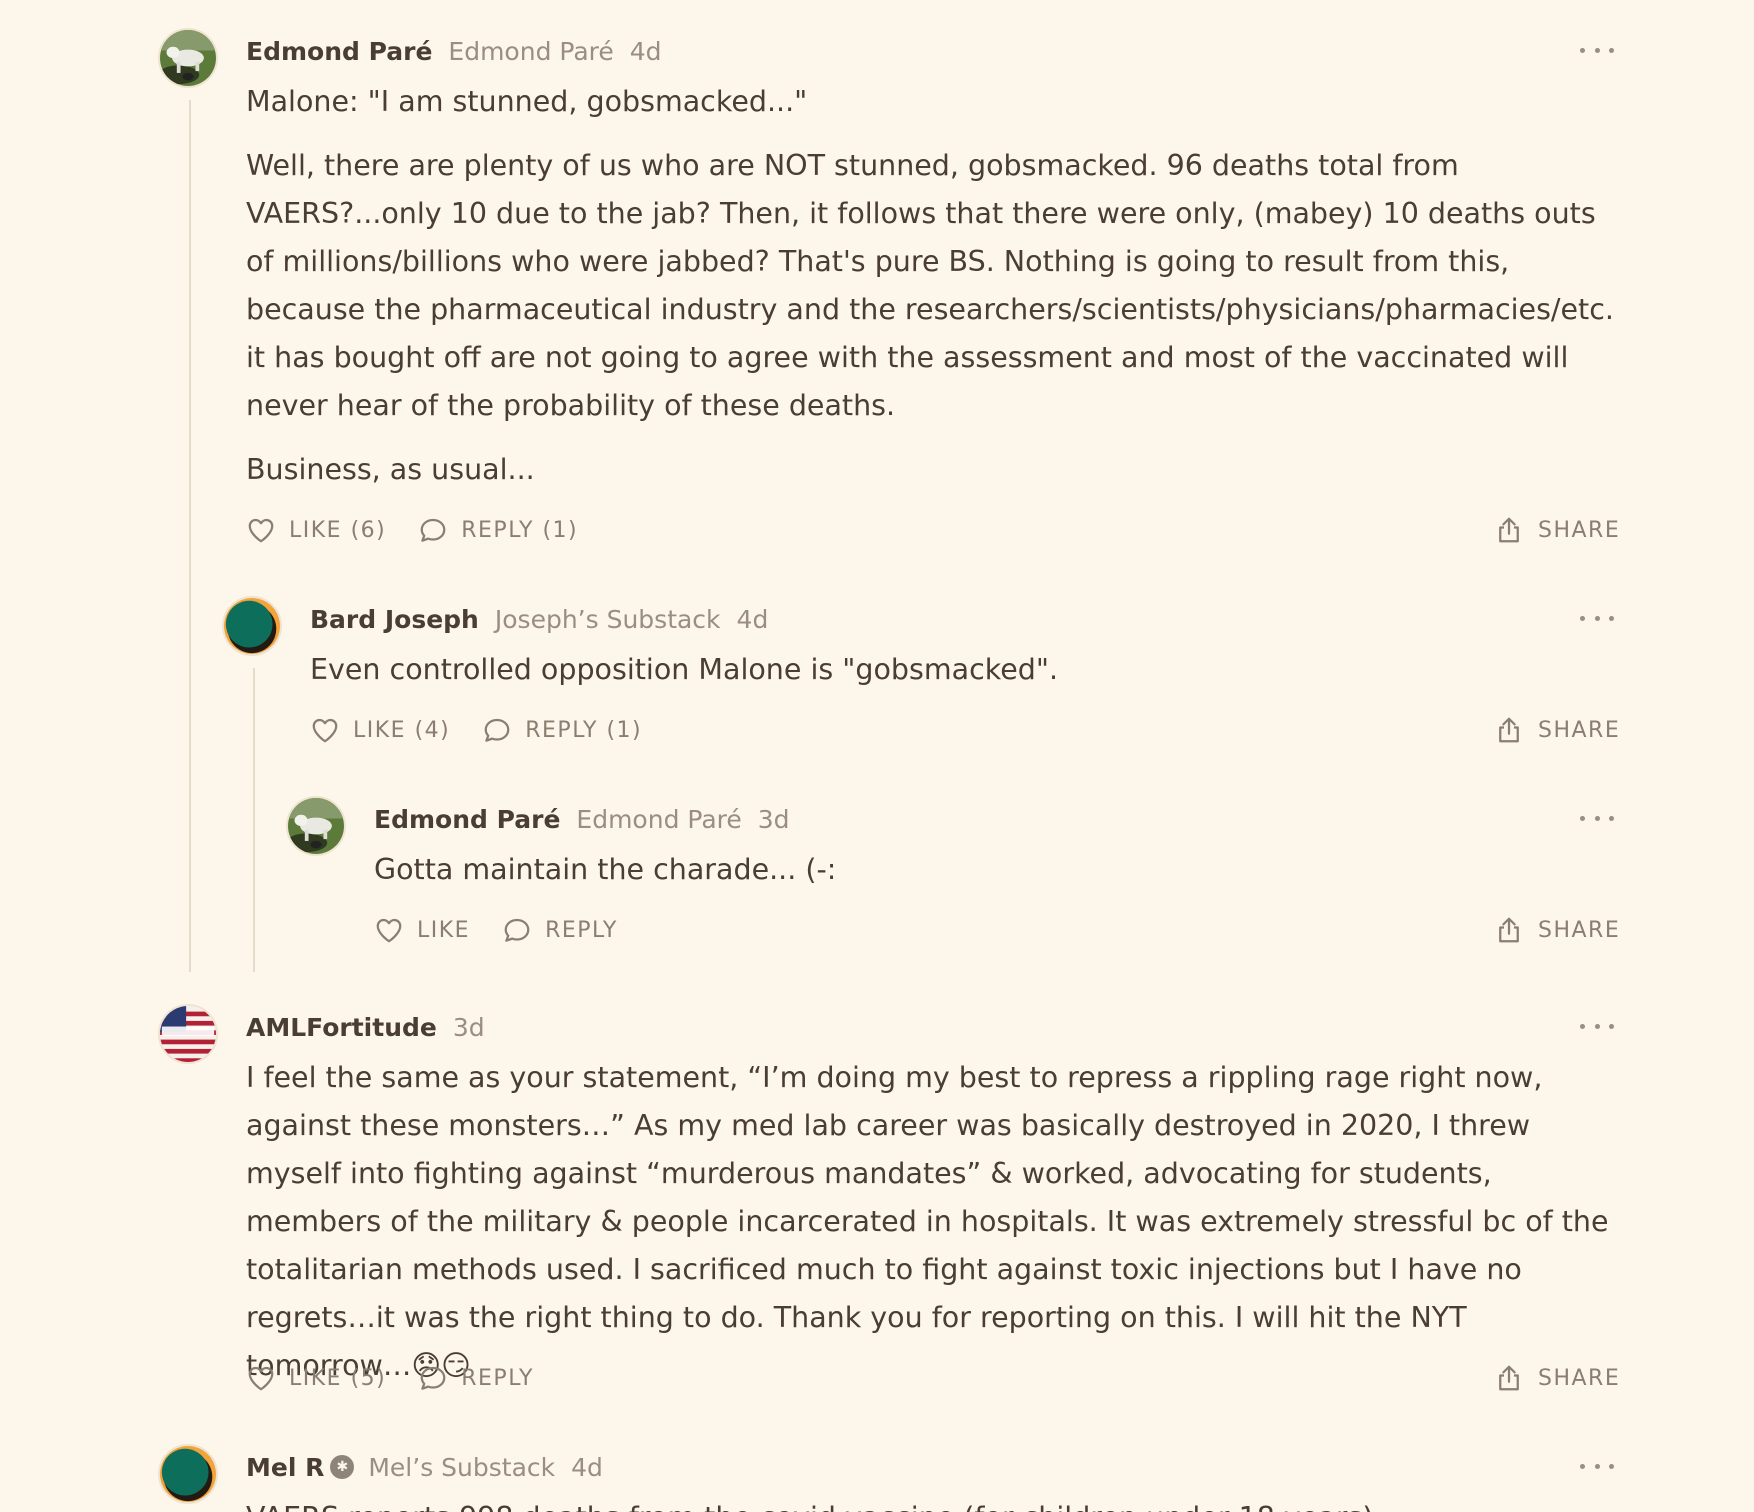 Image resolution: width=1754 pixels, height=1512 pixels. I want to click on publication-name: Mel’s Substack, so click(461, 1467).